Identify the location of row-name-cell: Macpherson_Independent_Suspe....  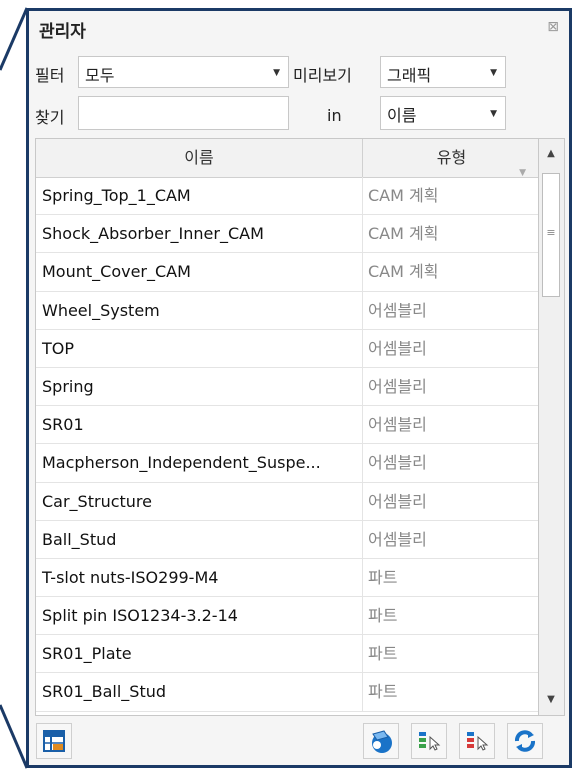
(199, 463).